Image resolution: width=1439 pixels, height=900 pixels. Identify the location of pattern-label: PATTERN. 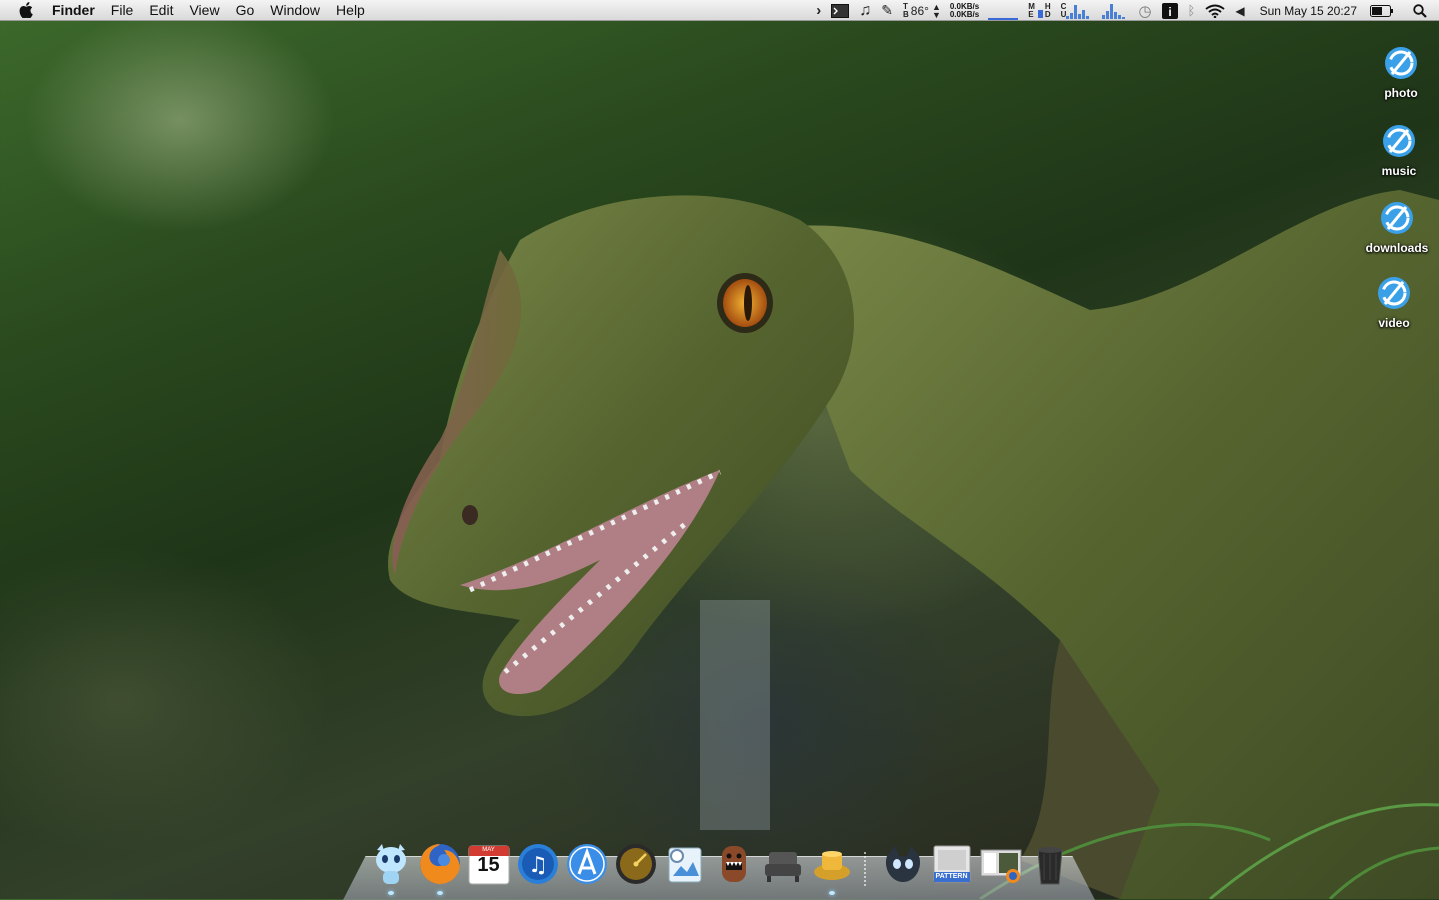
(951, 877).